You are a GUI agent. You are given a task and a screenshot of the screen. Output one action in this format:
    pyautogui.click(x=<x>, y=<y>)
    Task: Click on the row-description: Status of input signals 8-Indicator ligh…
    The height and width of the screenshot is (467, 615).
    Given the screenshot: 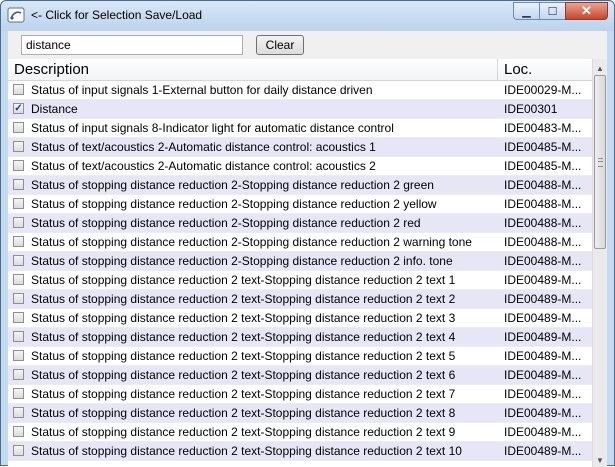 What is the action you would take?
    pyautogui.click(x=212, y=128)
    